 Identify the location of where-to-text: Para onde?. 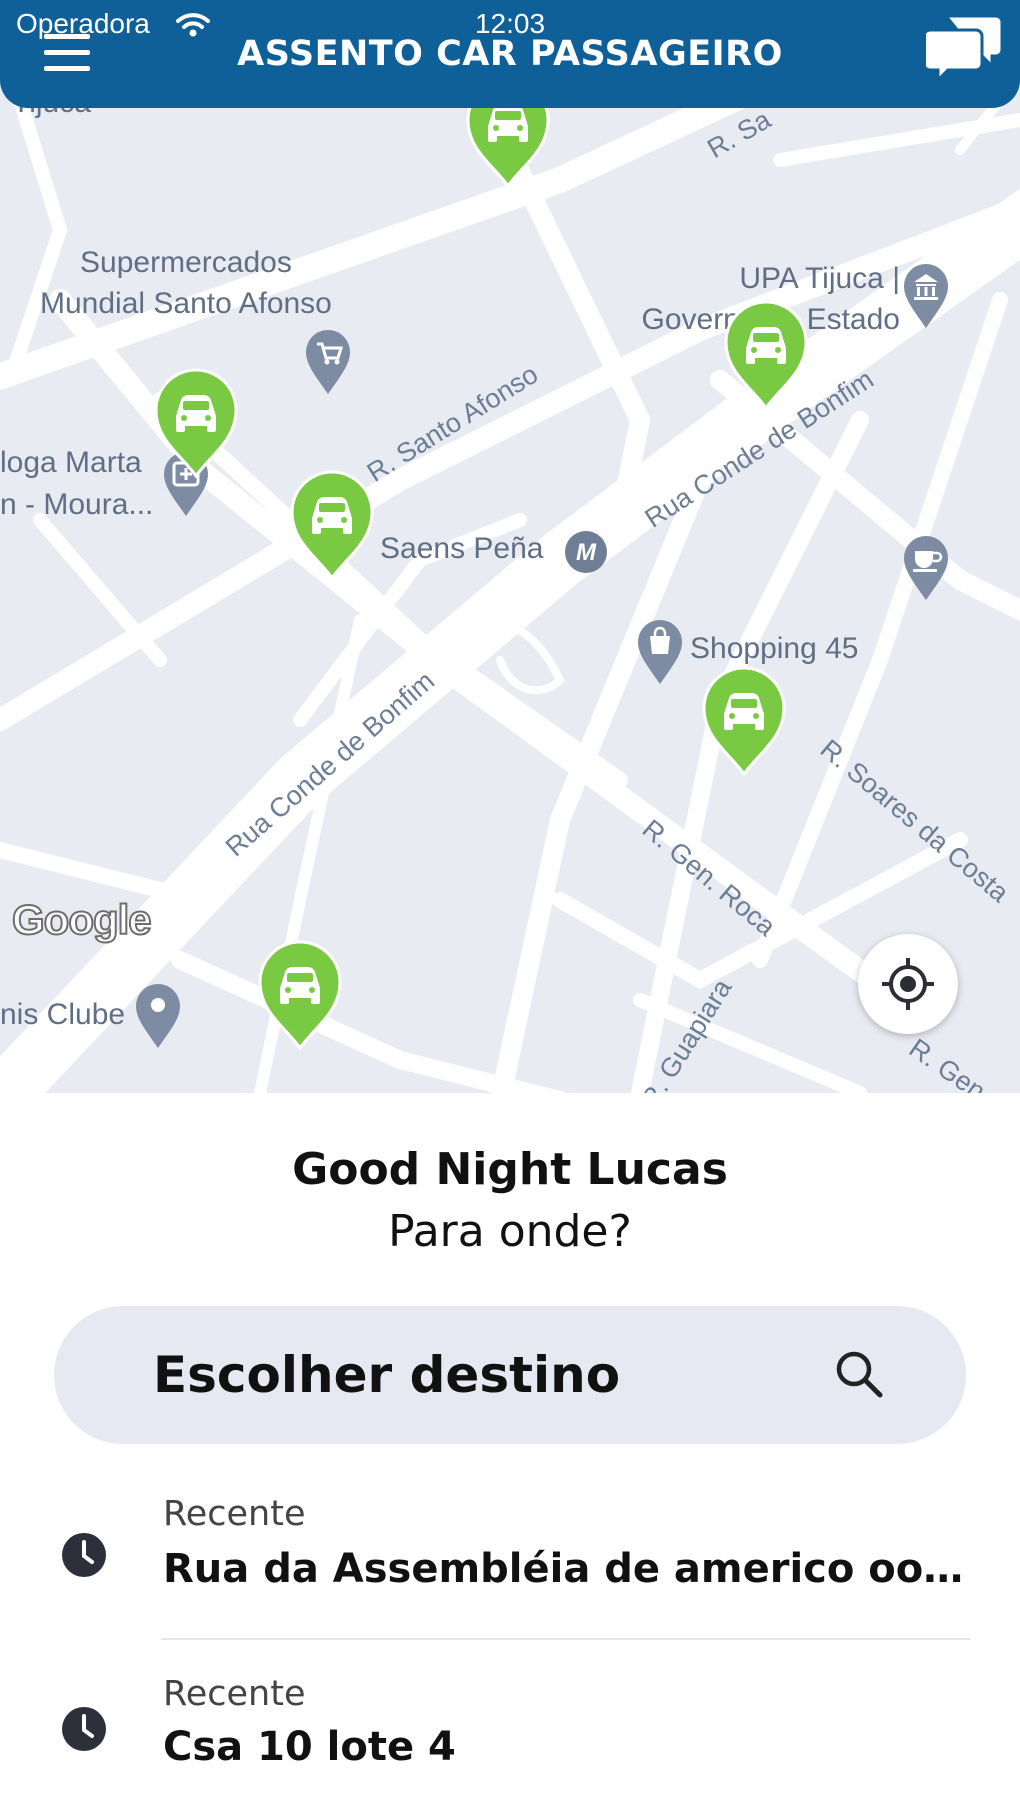
(510, 1231).